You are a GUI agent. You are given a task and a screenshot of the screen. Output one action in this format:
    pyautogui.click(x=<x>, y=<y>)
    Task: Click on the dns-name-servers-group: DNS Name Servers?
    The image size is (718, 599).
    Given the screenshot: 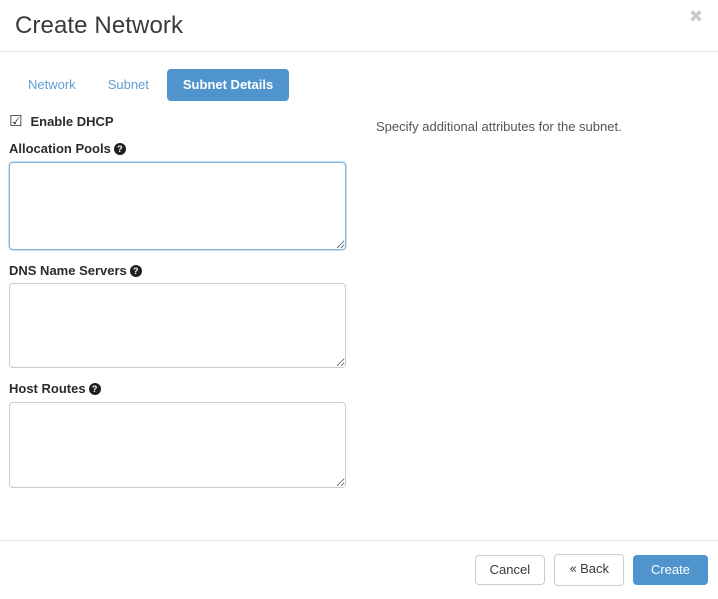 What is the action you would take?
    pyautogui.click(x=177, y=316)
    